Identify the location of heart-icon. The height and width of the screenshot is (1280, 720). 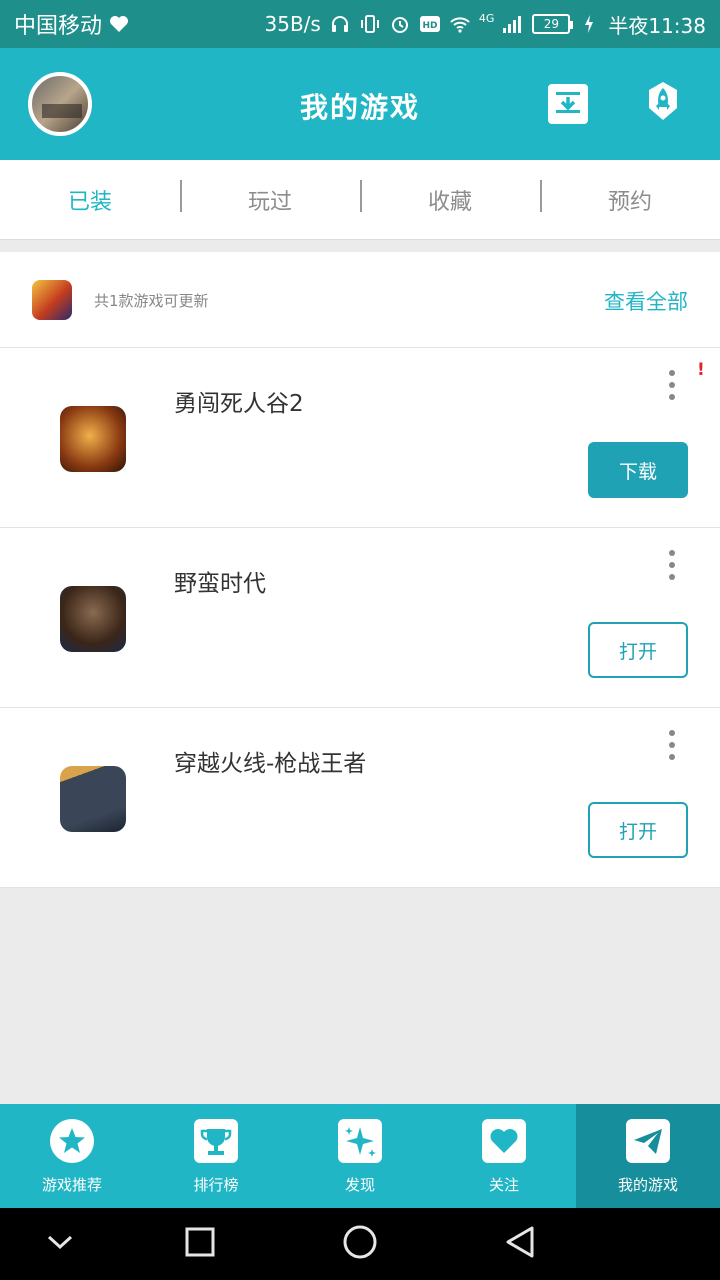
(504, 1141).